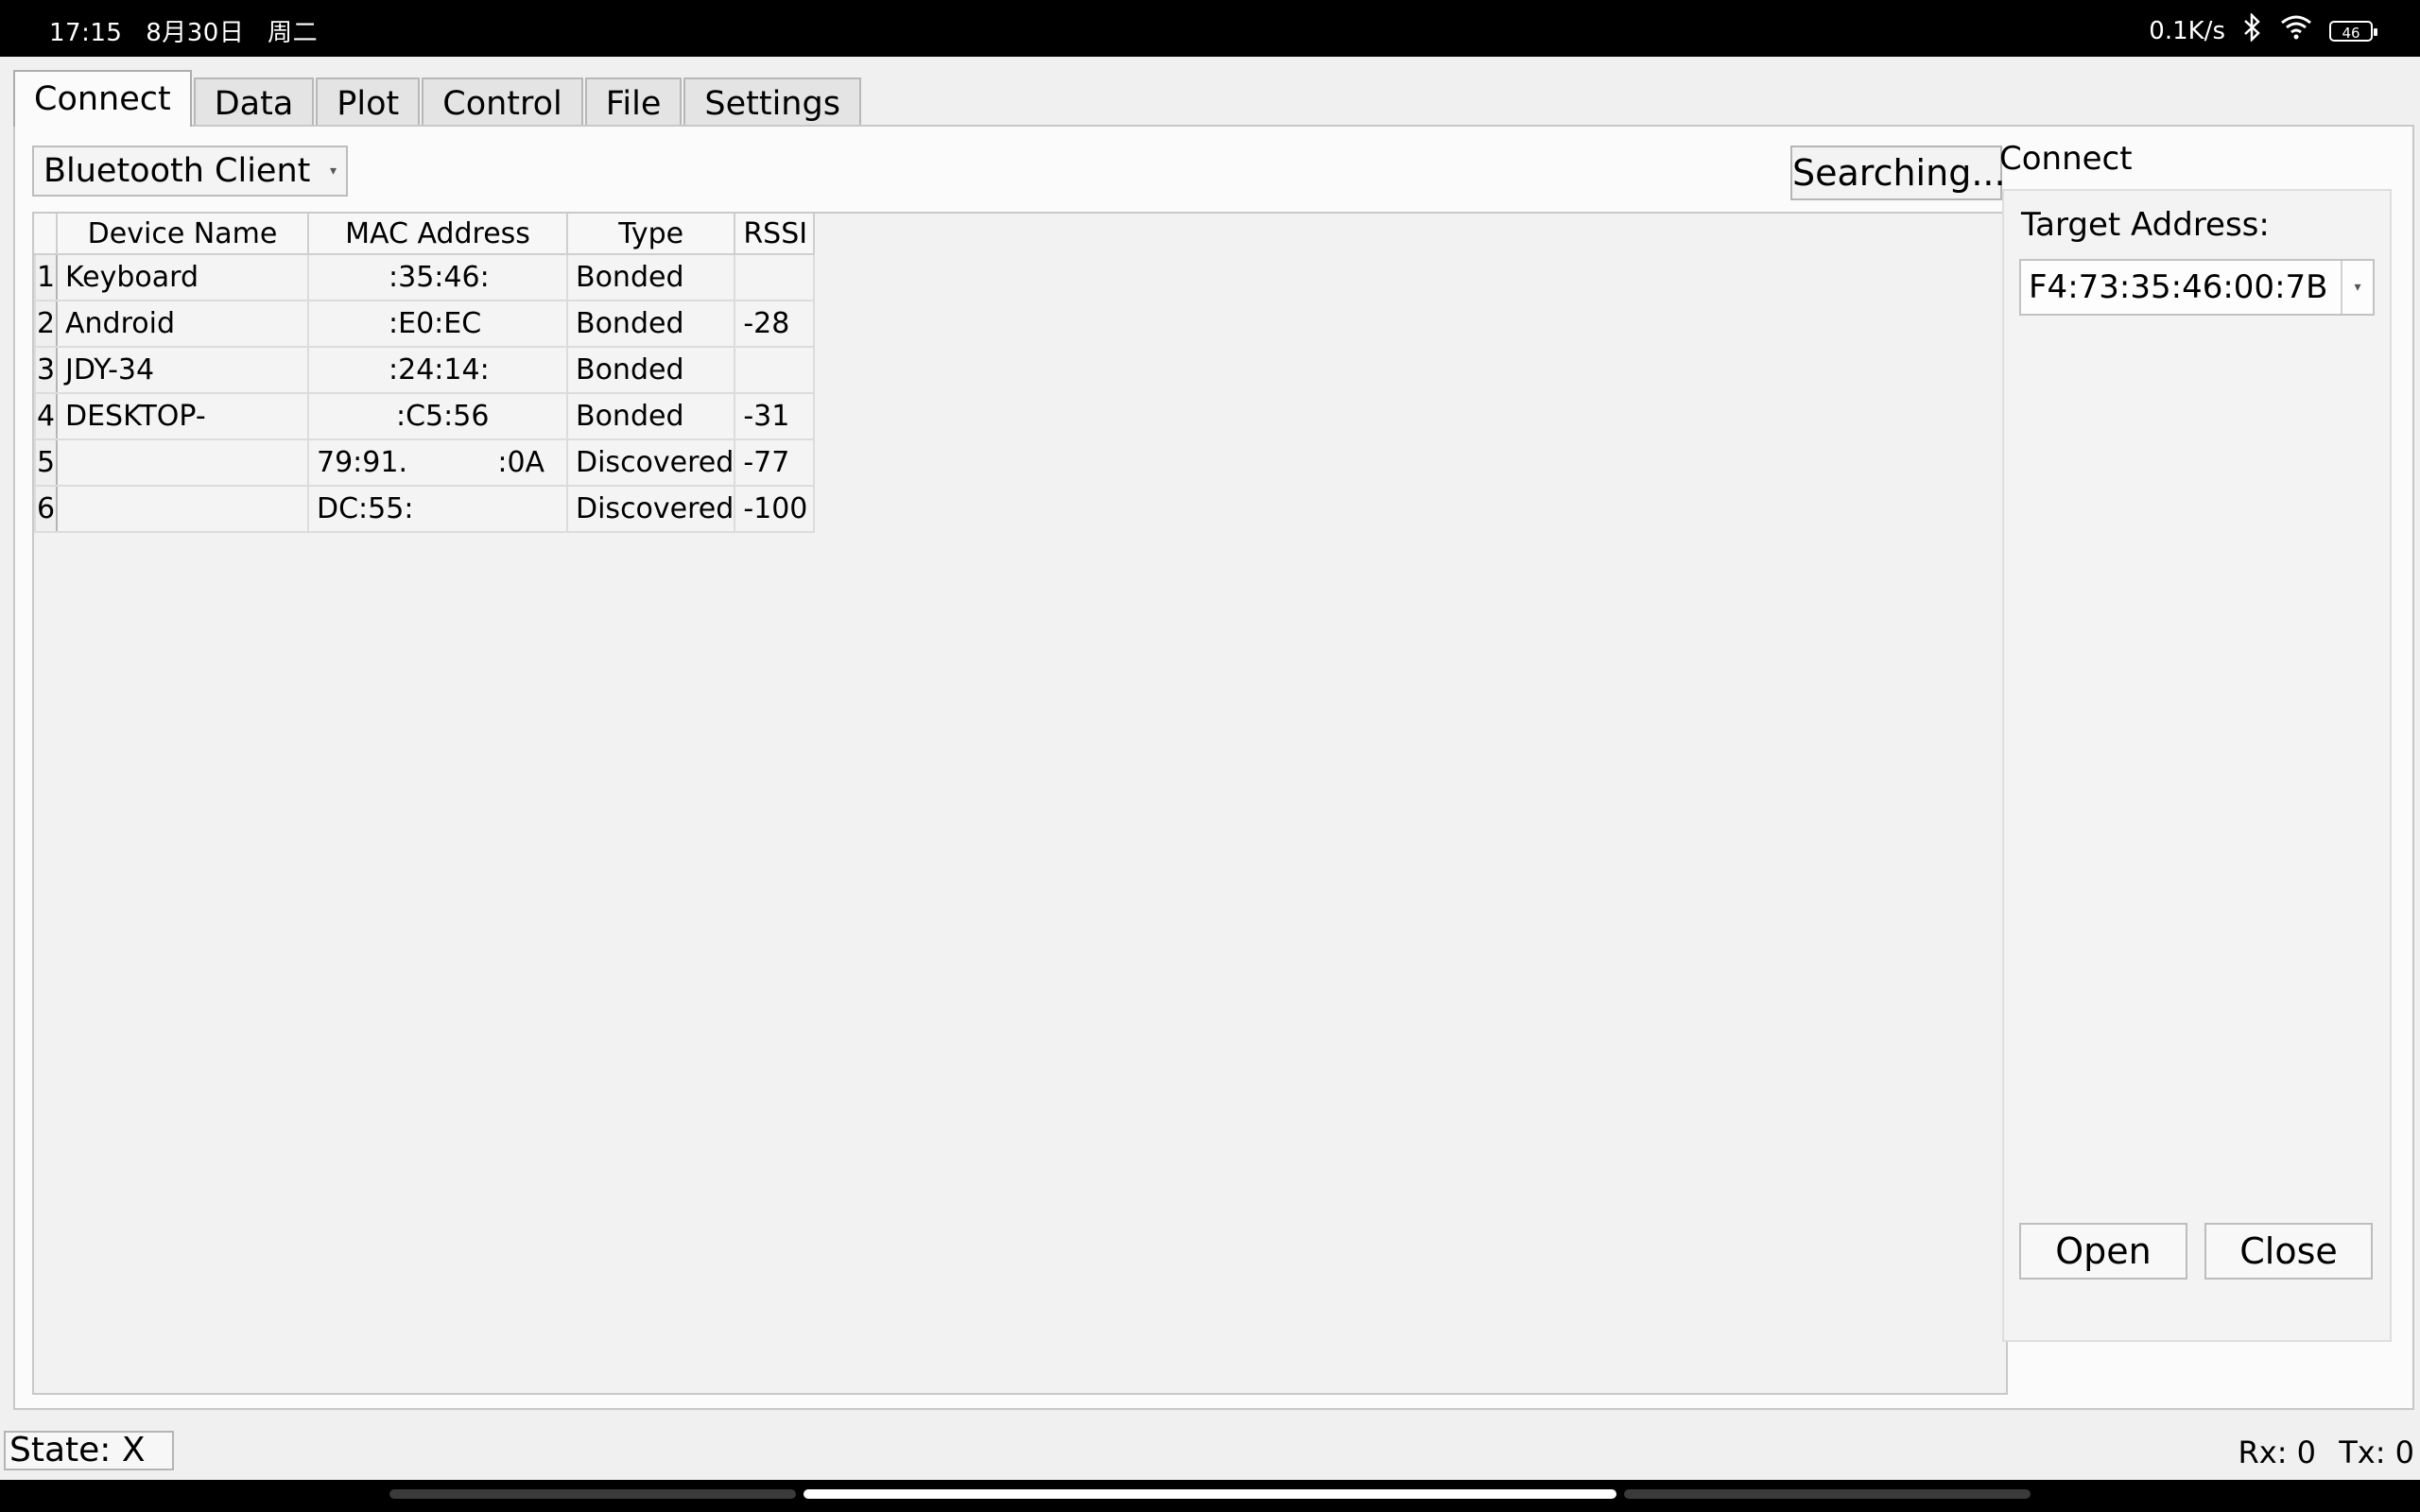  I want to click on column-header-rssi: RSSI, so click(775, 234).